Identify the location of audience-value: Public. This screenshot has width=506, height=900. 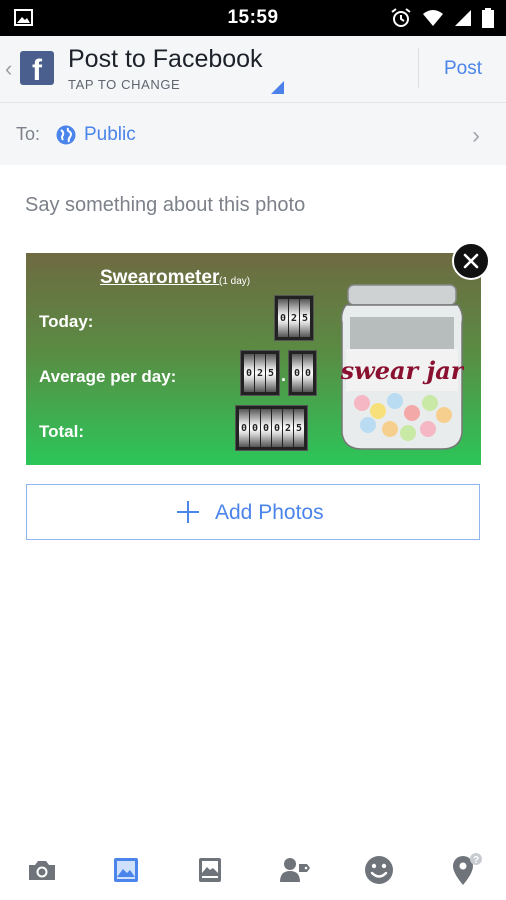
(110, 134).